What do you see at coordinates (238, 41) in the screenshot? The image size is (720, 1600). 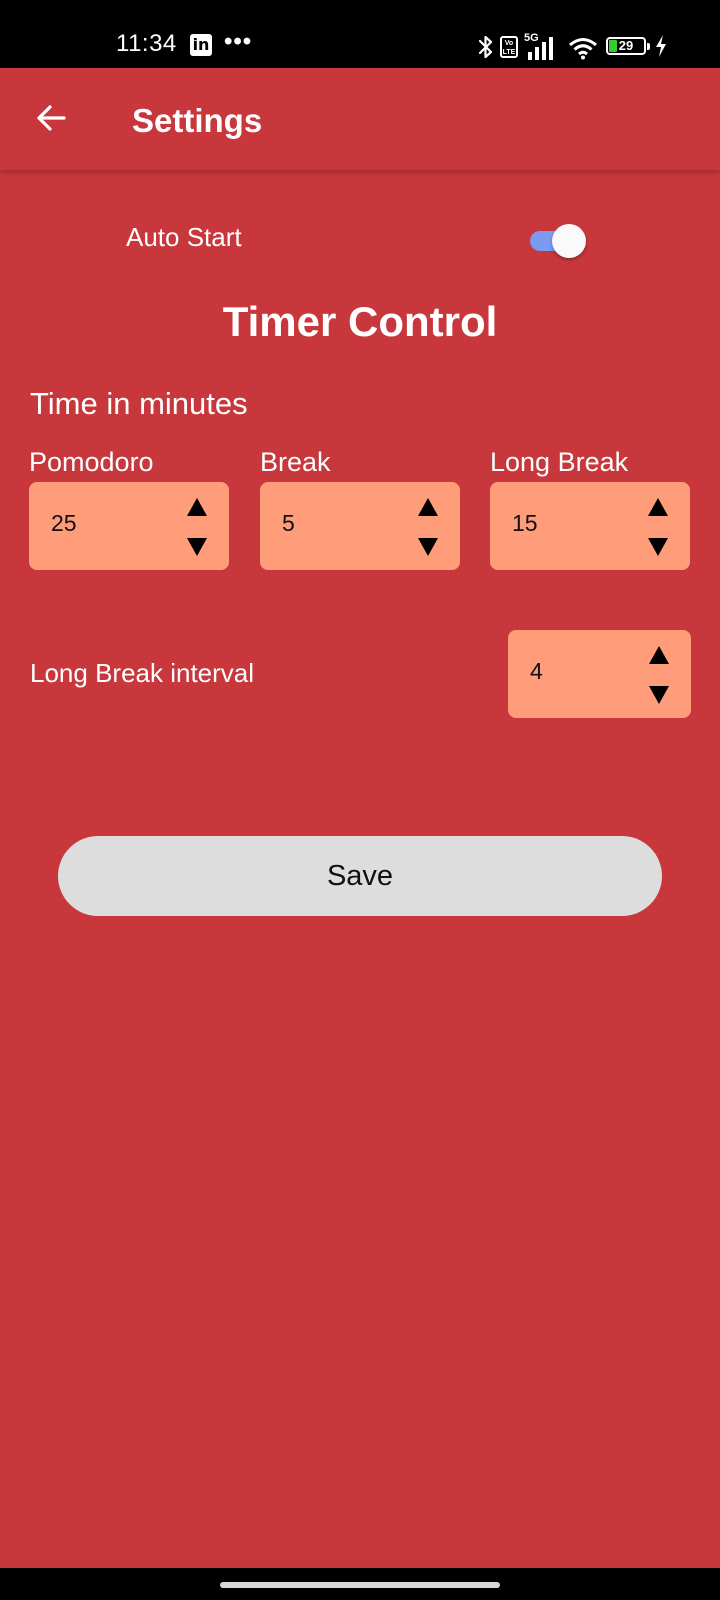 I see `more-notifications-icon: •••` at bounding box center [238, 41].